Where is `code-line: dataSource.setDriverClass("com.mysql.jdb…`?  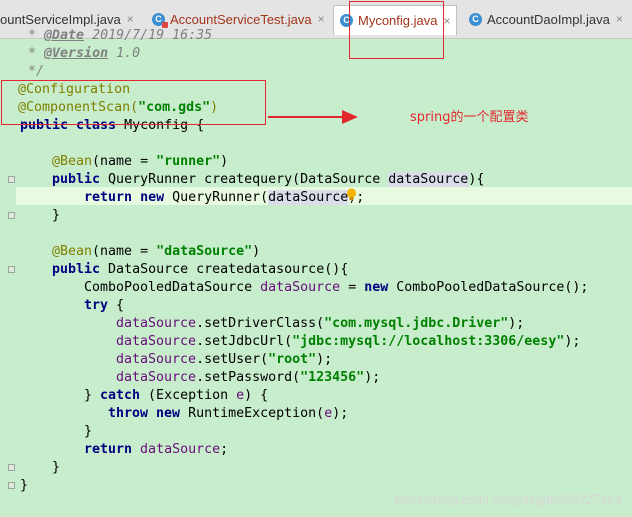
code-line: dataSource.setDriverClass("com.mysql.jdb… is located at coordinates (320, 323).